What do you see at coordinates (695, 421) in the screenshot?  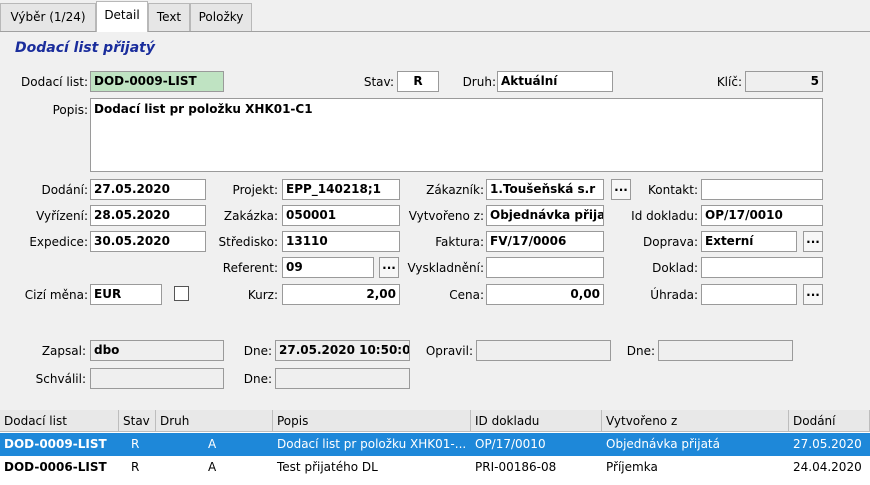 I see `column-header-vytvoreno-z: Vytvořeno z` at bounding box center [695, 421].